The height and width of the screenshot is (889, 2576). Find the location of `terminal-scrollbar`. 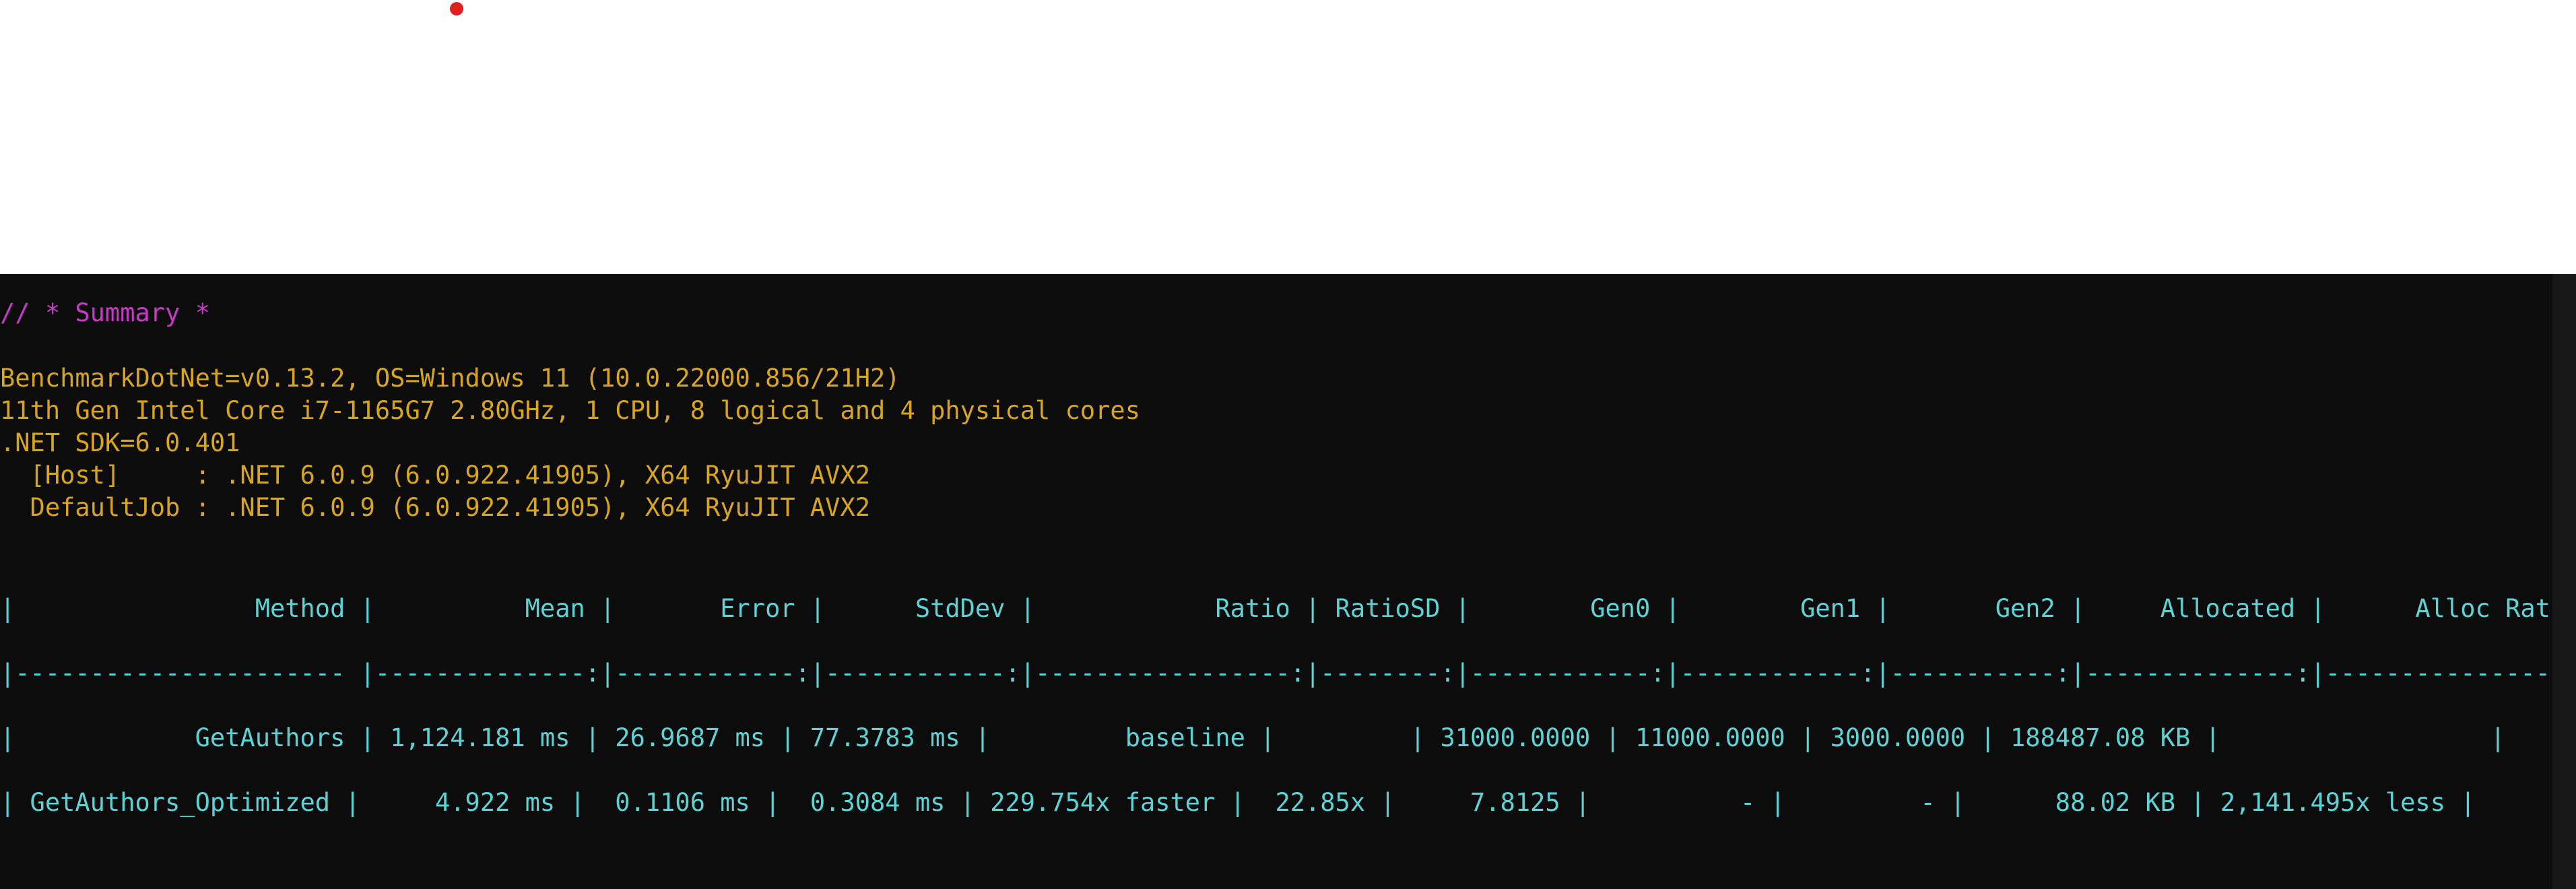

terminal-scrollbar is located at coordinates (2564, 581).